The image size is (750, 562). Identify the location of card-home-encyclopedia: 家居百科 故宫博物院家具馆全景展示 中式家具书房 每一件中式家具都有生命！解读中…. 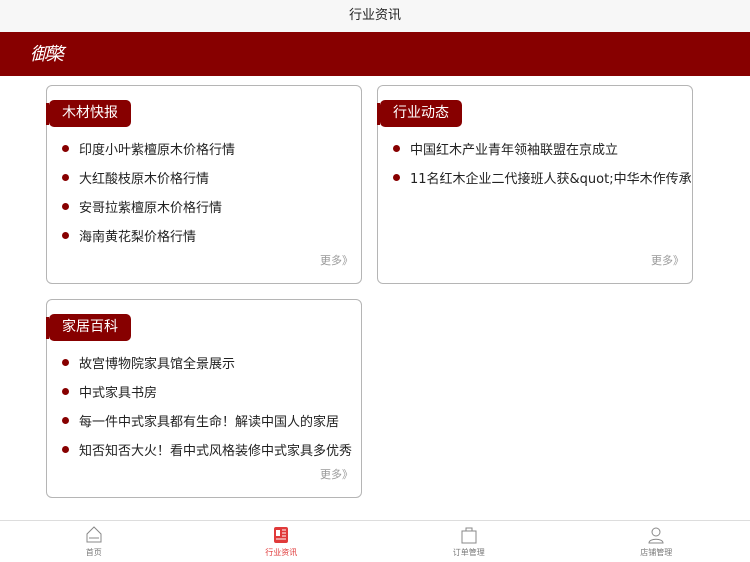
(204, 398).